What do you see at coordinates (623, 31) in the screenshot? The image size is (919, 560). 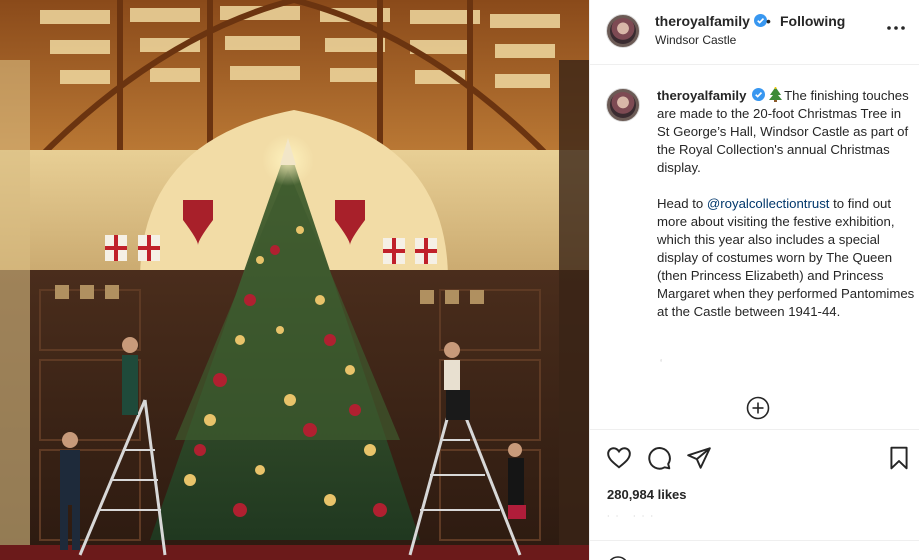 I see `avatar` at bounding box center [623, 31].